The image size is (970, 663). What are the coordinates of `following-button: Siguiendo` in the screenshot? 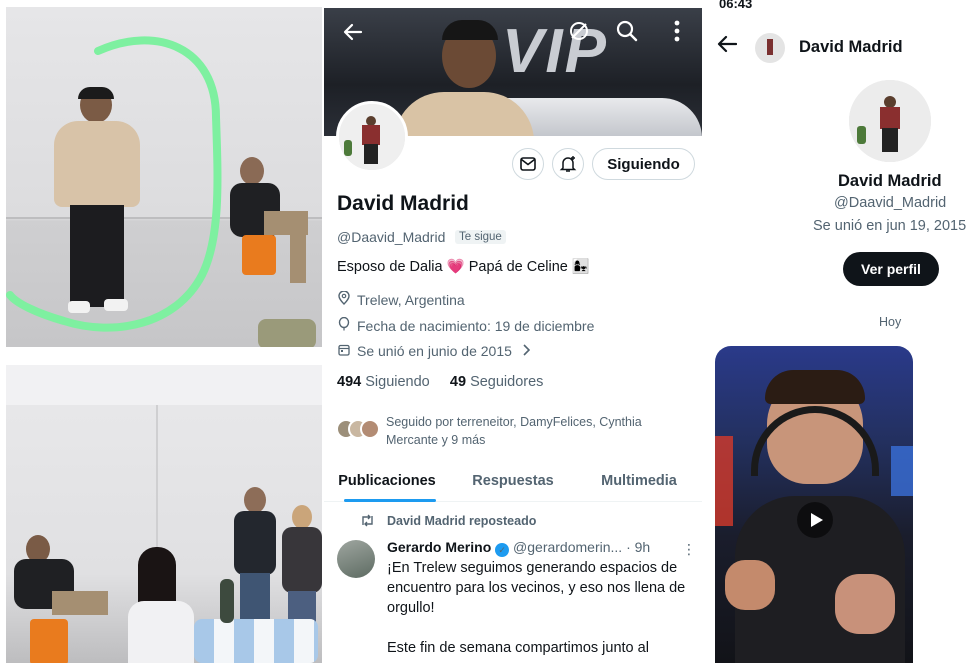 It's located at (643, 164).